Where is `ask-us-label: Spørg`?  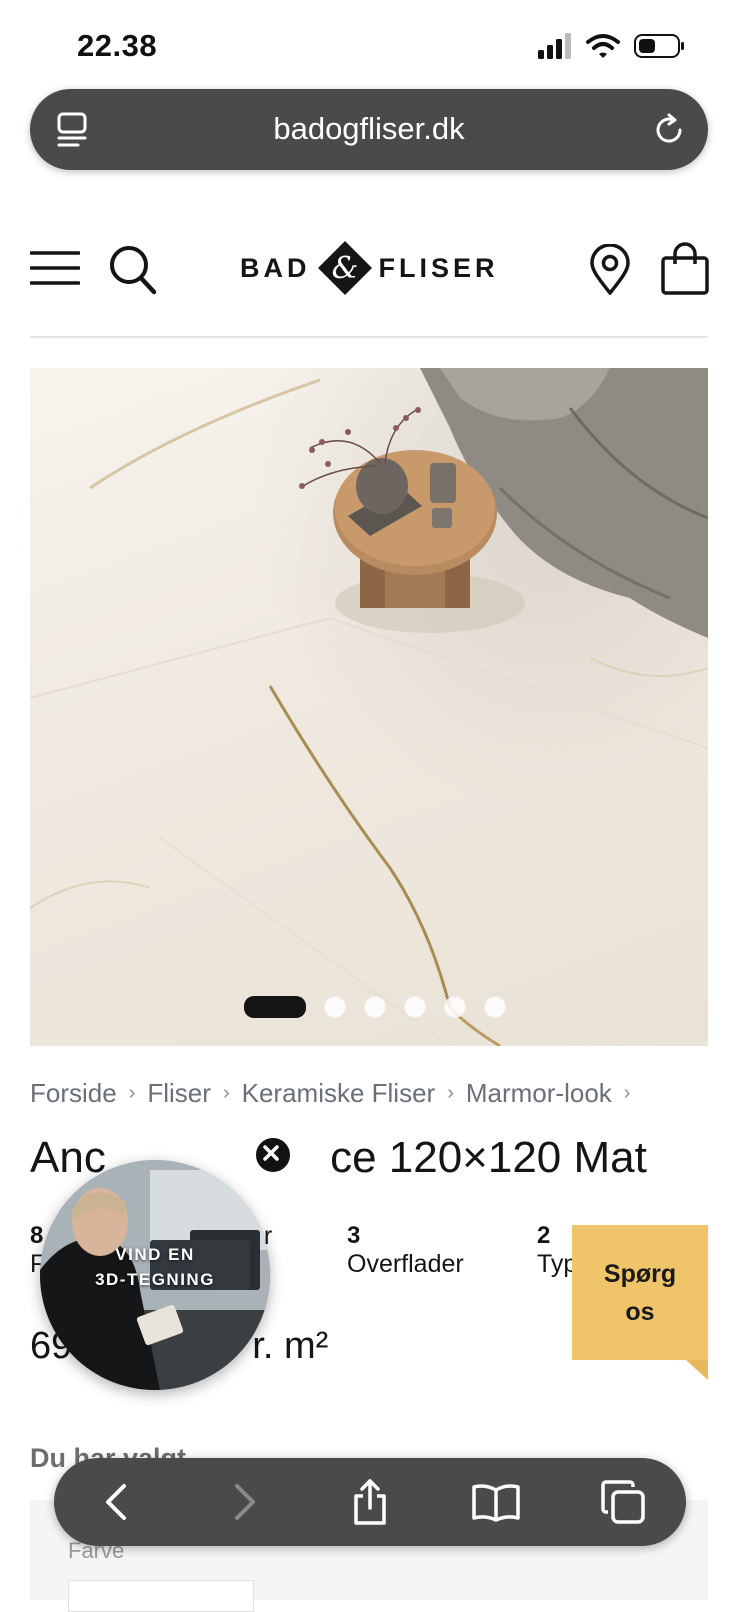
ask-us-label: Spørg is located at coordinates (640, 1273).